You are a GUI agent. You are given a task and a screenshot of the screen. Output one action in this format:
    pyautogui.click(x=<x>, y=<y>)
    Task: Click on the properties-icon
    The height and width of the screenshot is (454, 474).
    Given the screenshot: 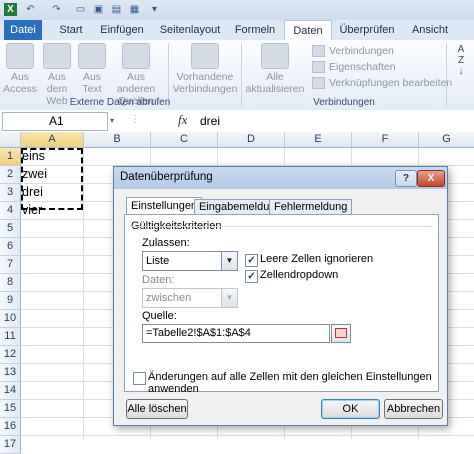 What is the action you would take?
    pyautogui.click(x=318, y=67)
    